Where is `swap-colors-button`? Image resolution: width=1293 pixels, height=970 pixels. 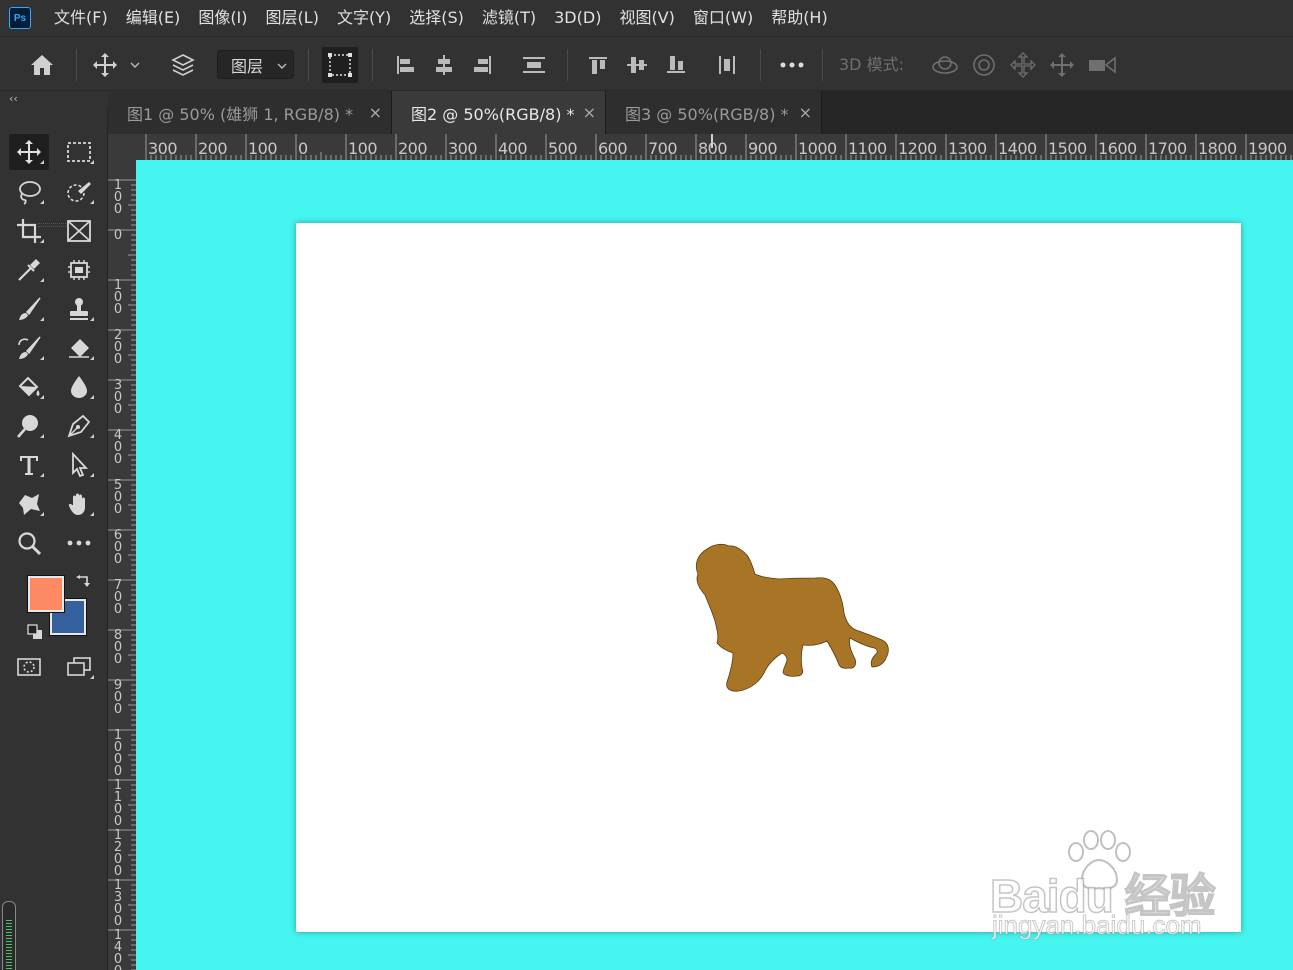
swap-colors-button is located at coordinates (83, 585).